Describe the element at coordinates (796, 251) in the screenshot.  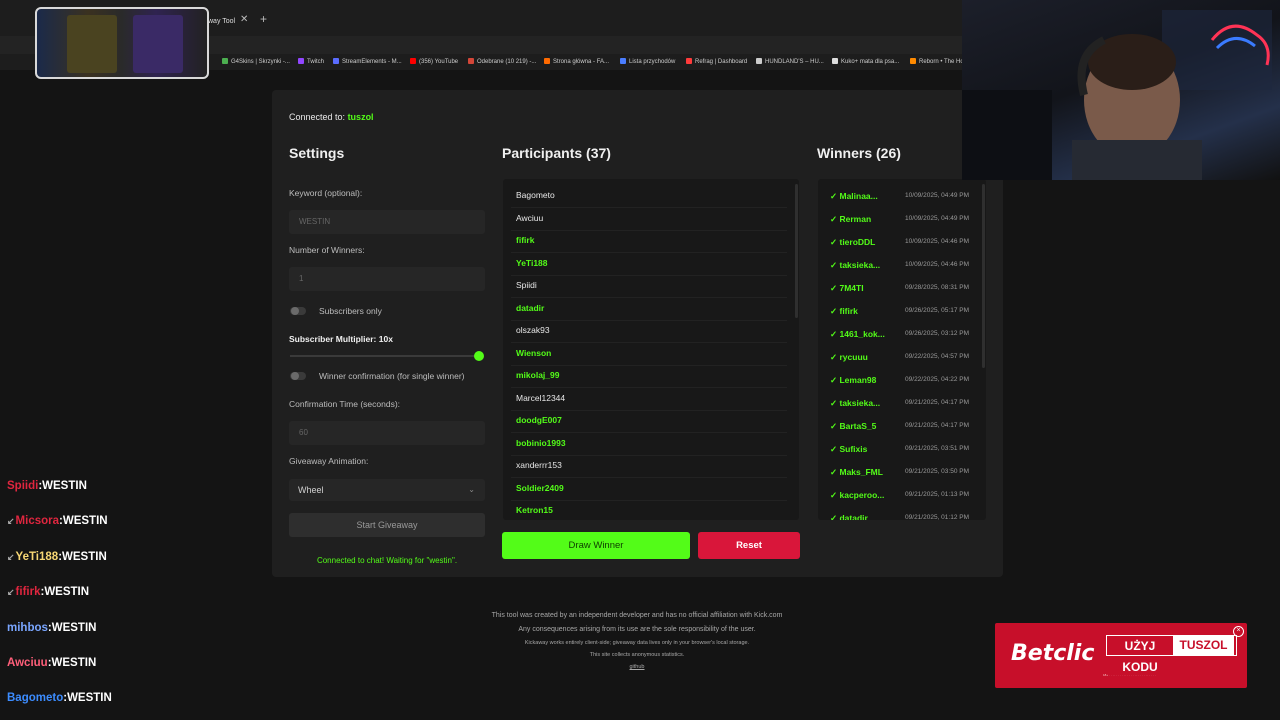
I see `participants-scrollbar` at that location.